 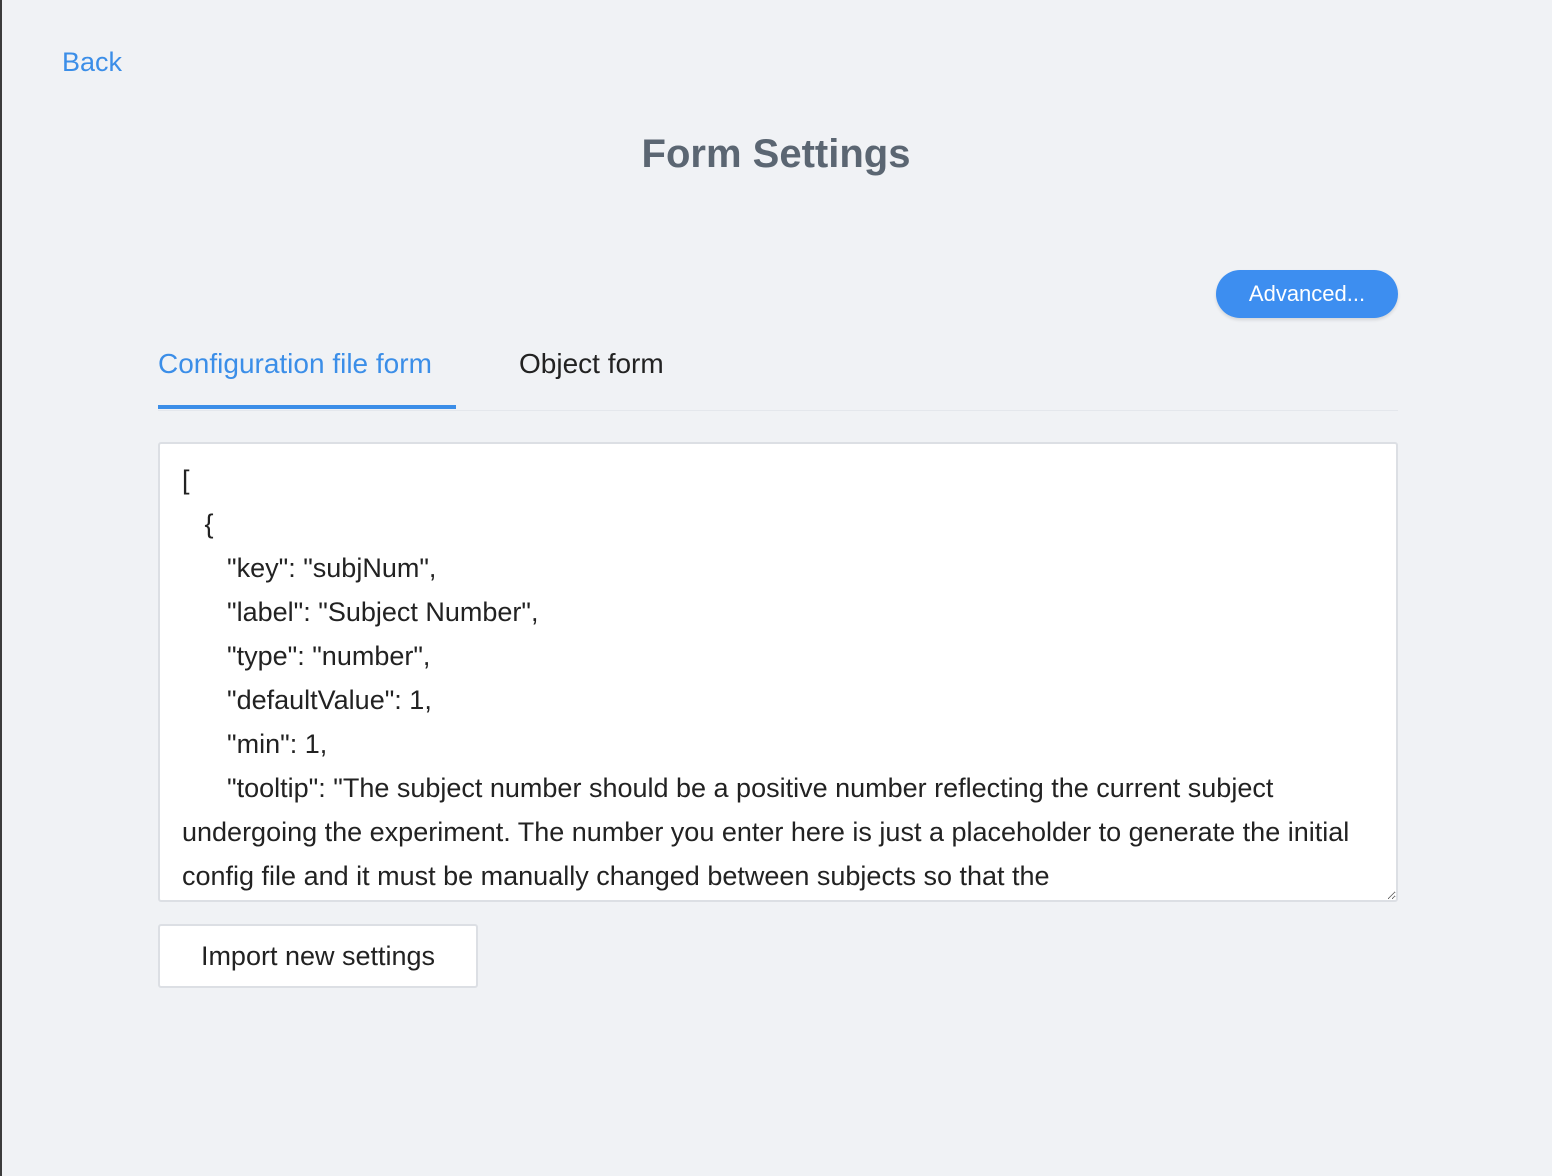 What do you see at coordinates (591, 364) in the screenshot?
I see `tab-object-form: Object form` at bounding box center [591, 364].